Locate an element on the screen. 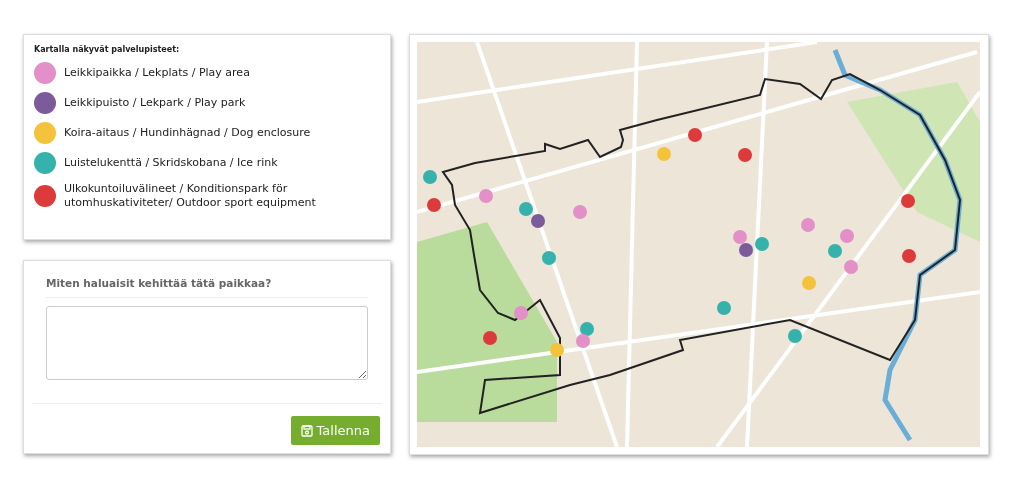 The width and height of the screenshot is (1024, 478). legend-label: Ulkokuntoiluvälineet / Konditionspark för utomhuskativiteter/ Outdoor sport equipment is located at coordinates (190, 196).